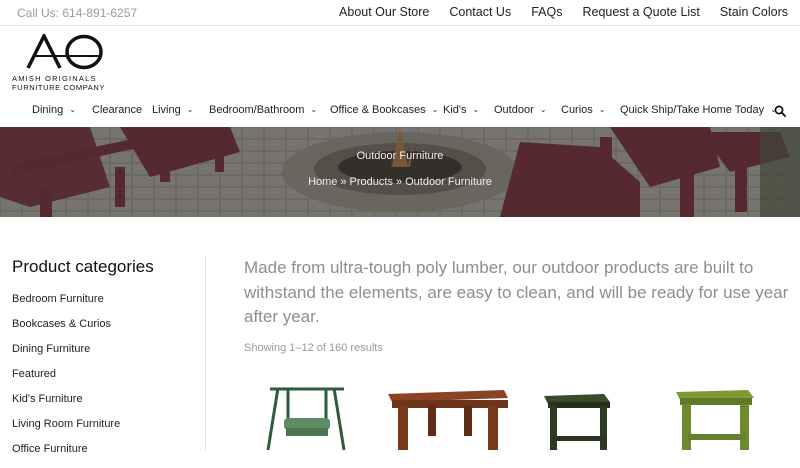  I want to click on nav-item-kids: Kid's ⌄, so click(461, 110).